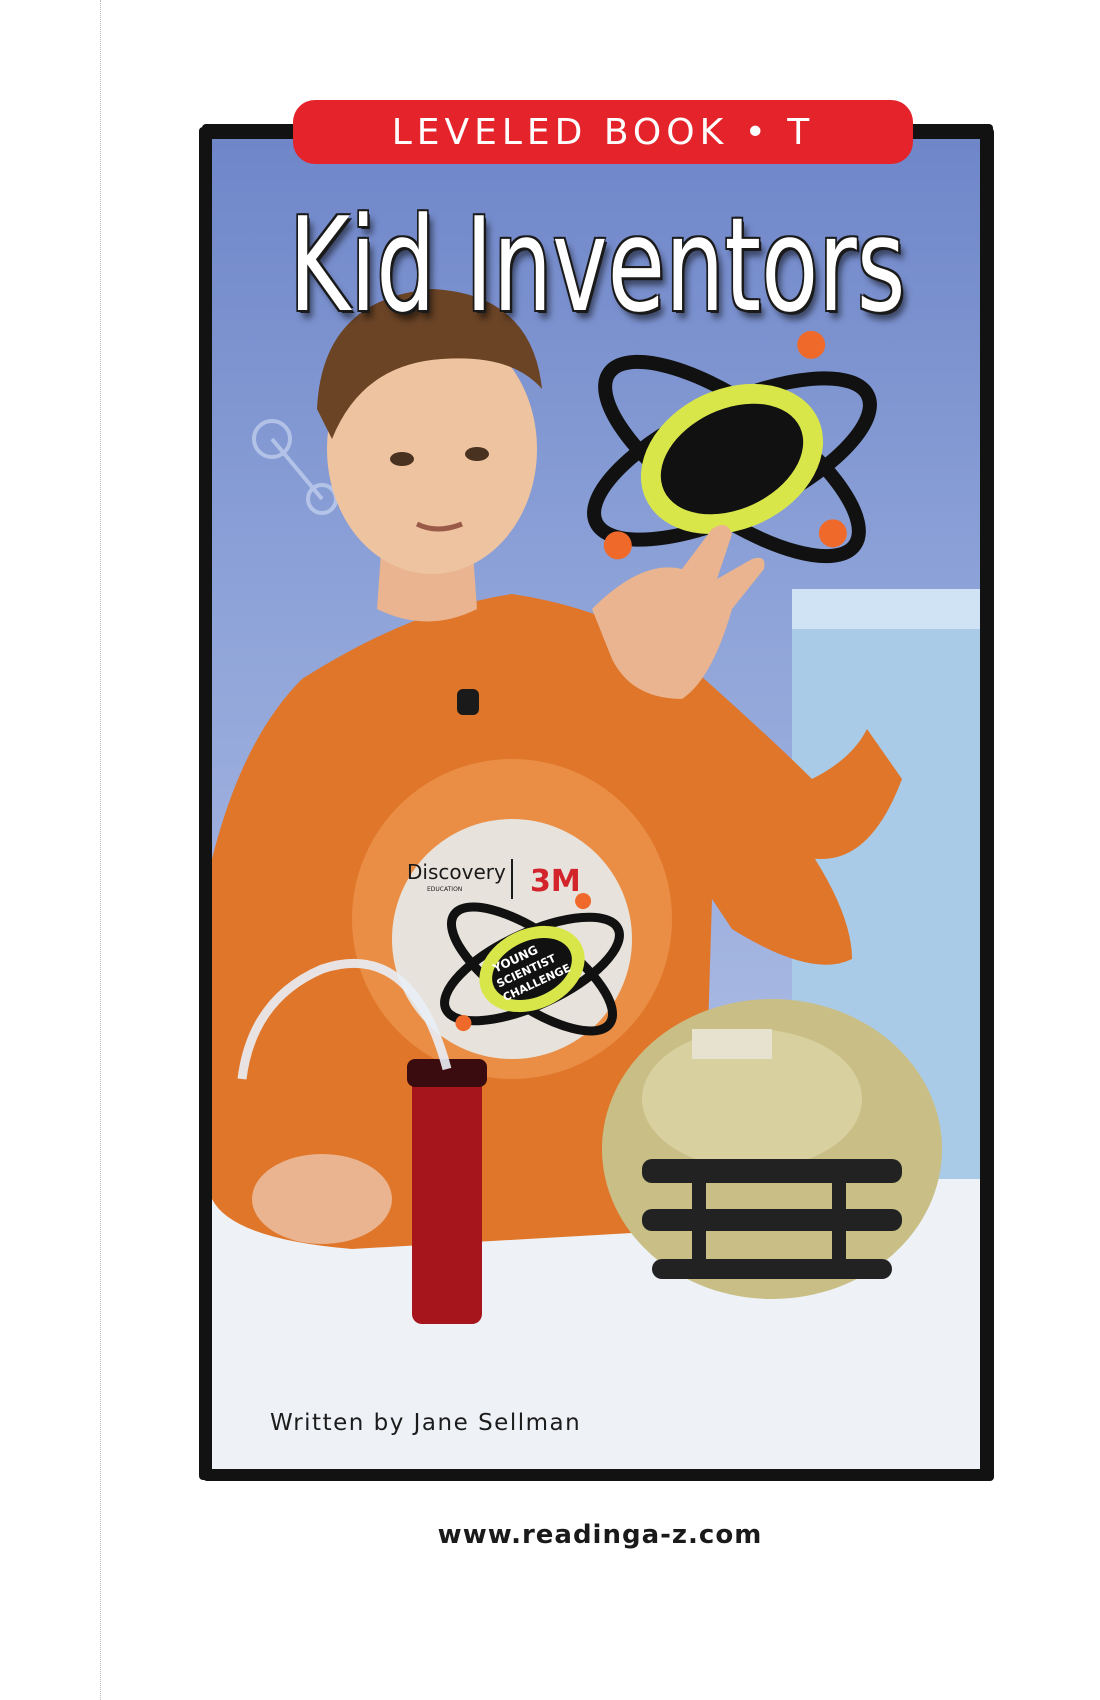  Describe the element at coordinates (597, 265) in the screenshot. I see `book-title: Kid Inventors` at that location.